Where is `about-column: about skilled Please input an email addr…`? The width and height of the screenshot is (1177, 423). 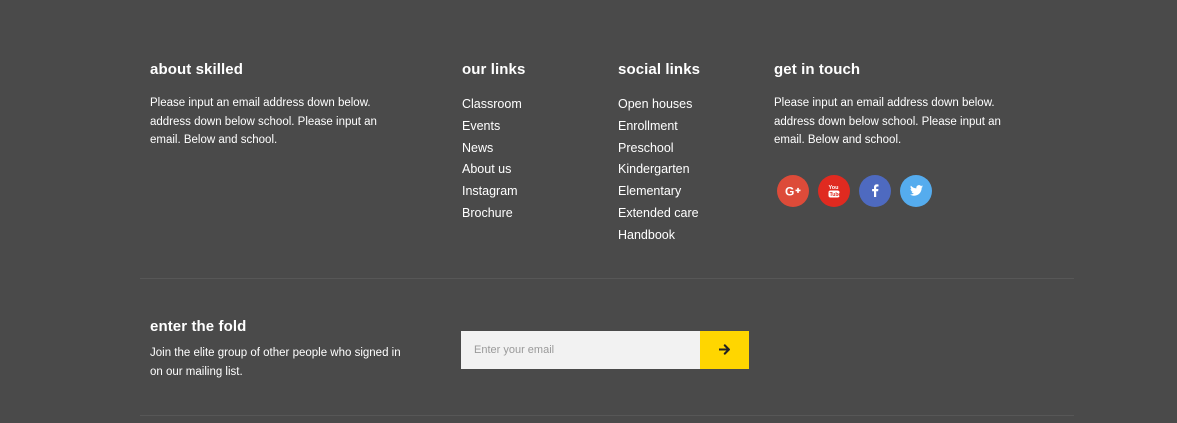
about-column: about skilled Please input an email addr… is located at coordinates (280, 105).